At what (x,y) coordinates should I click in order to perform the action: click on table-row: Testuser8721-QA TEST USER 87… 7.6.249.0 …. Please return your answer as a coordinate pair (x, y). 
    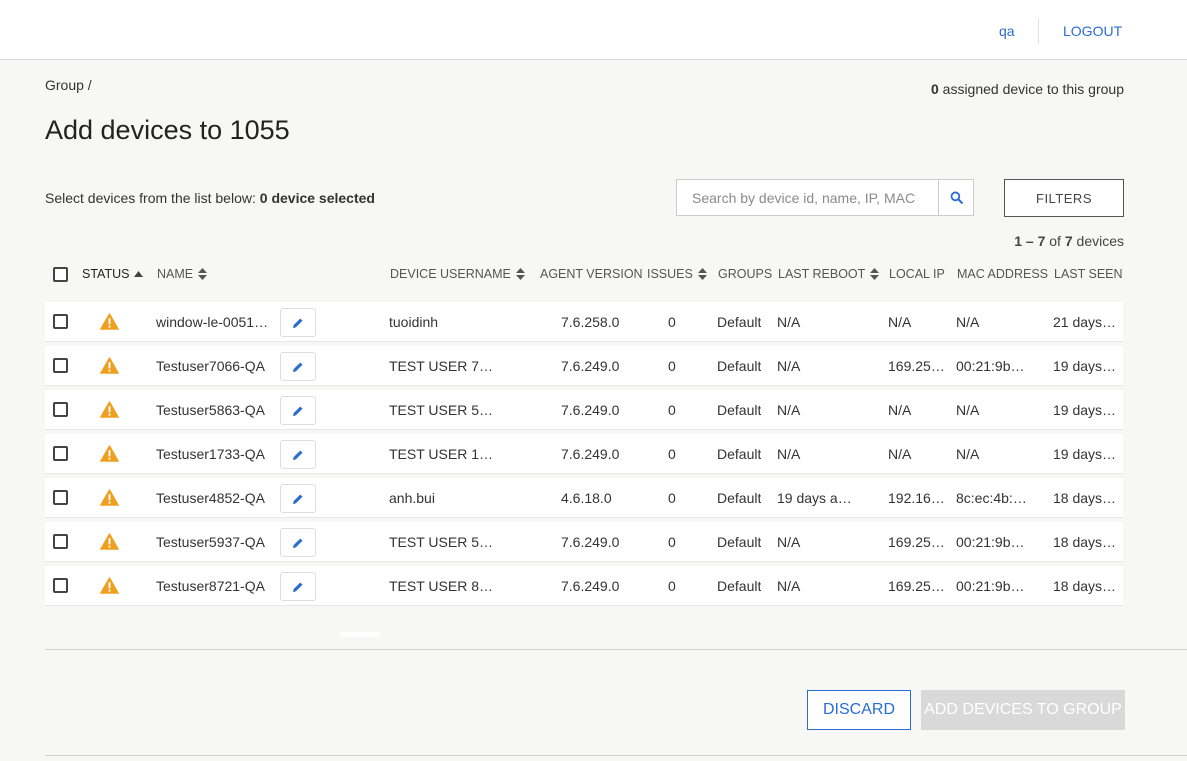
    Looking at the image, I should click on (584, 586).